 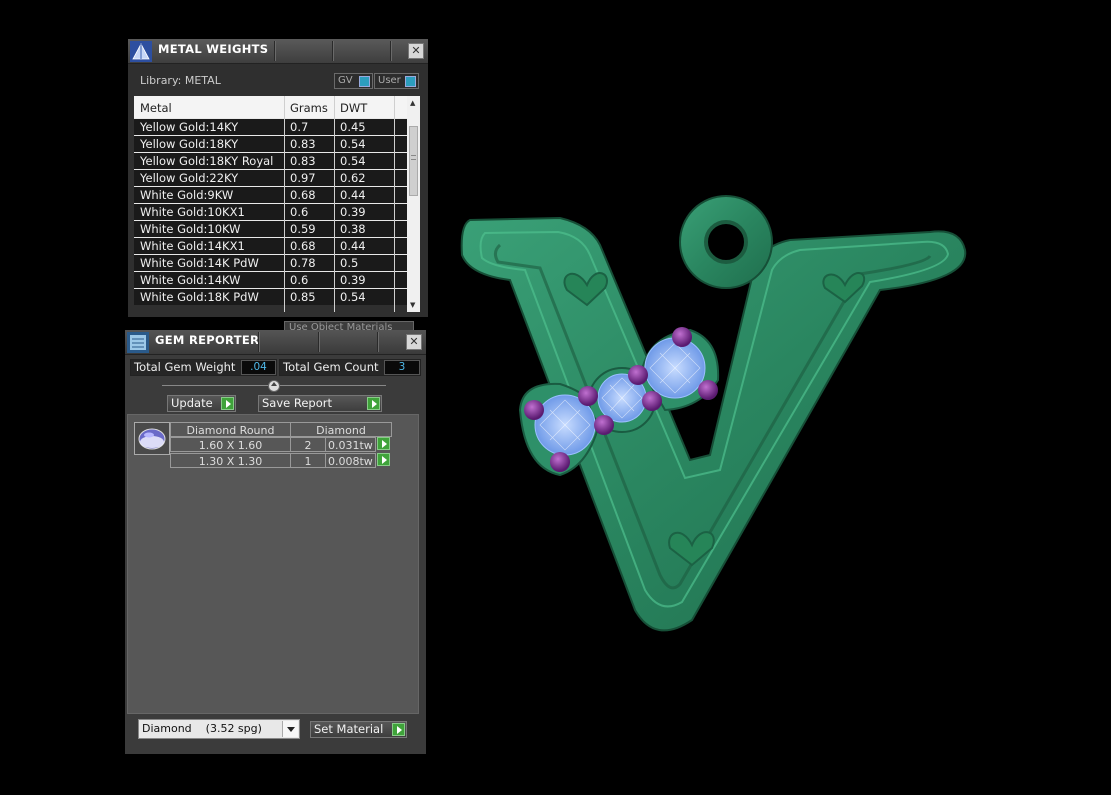 I want to click on metal-table-row: Yellow Gold:18KY 0.83 0.54, so click(x=270, y=143).